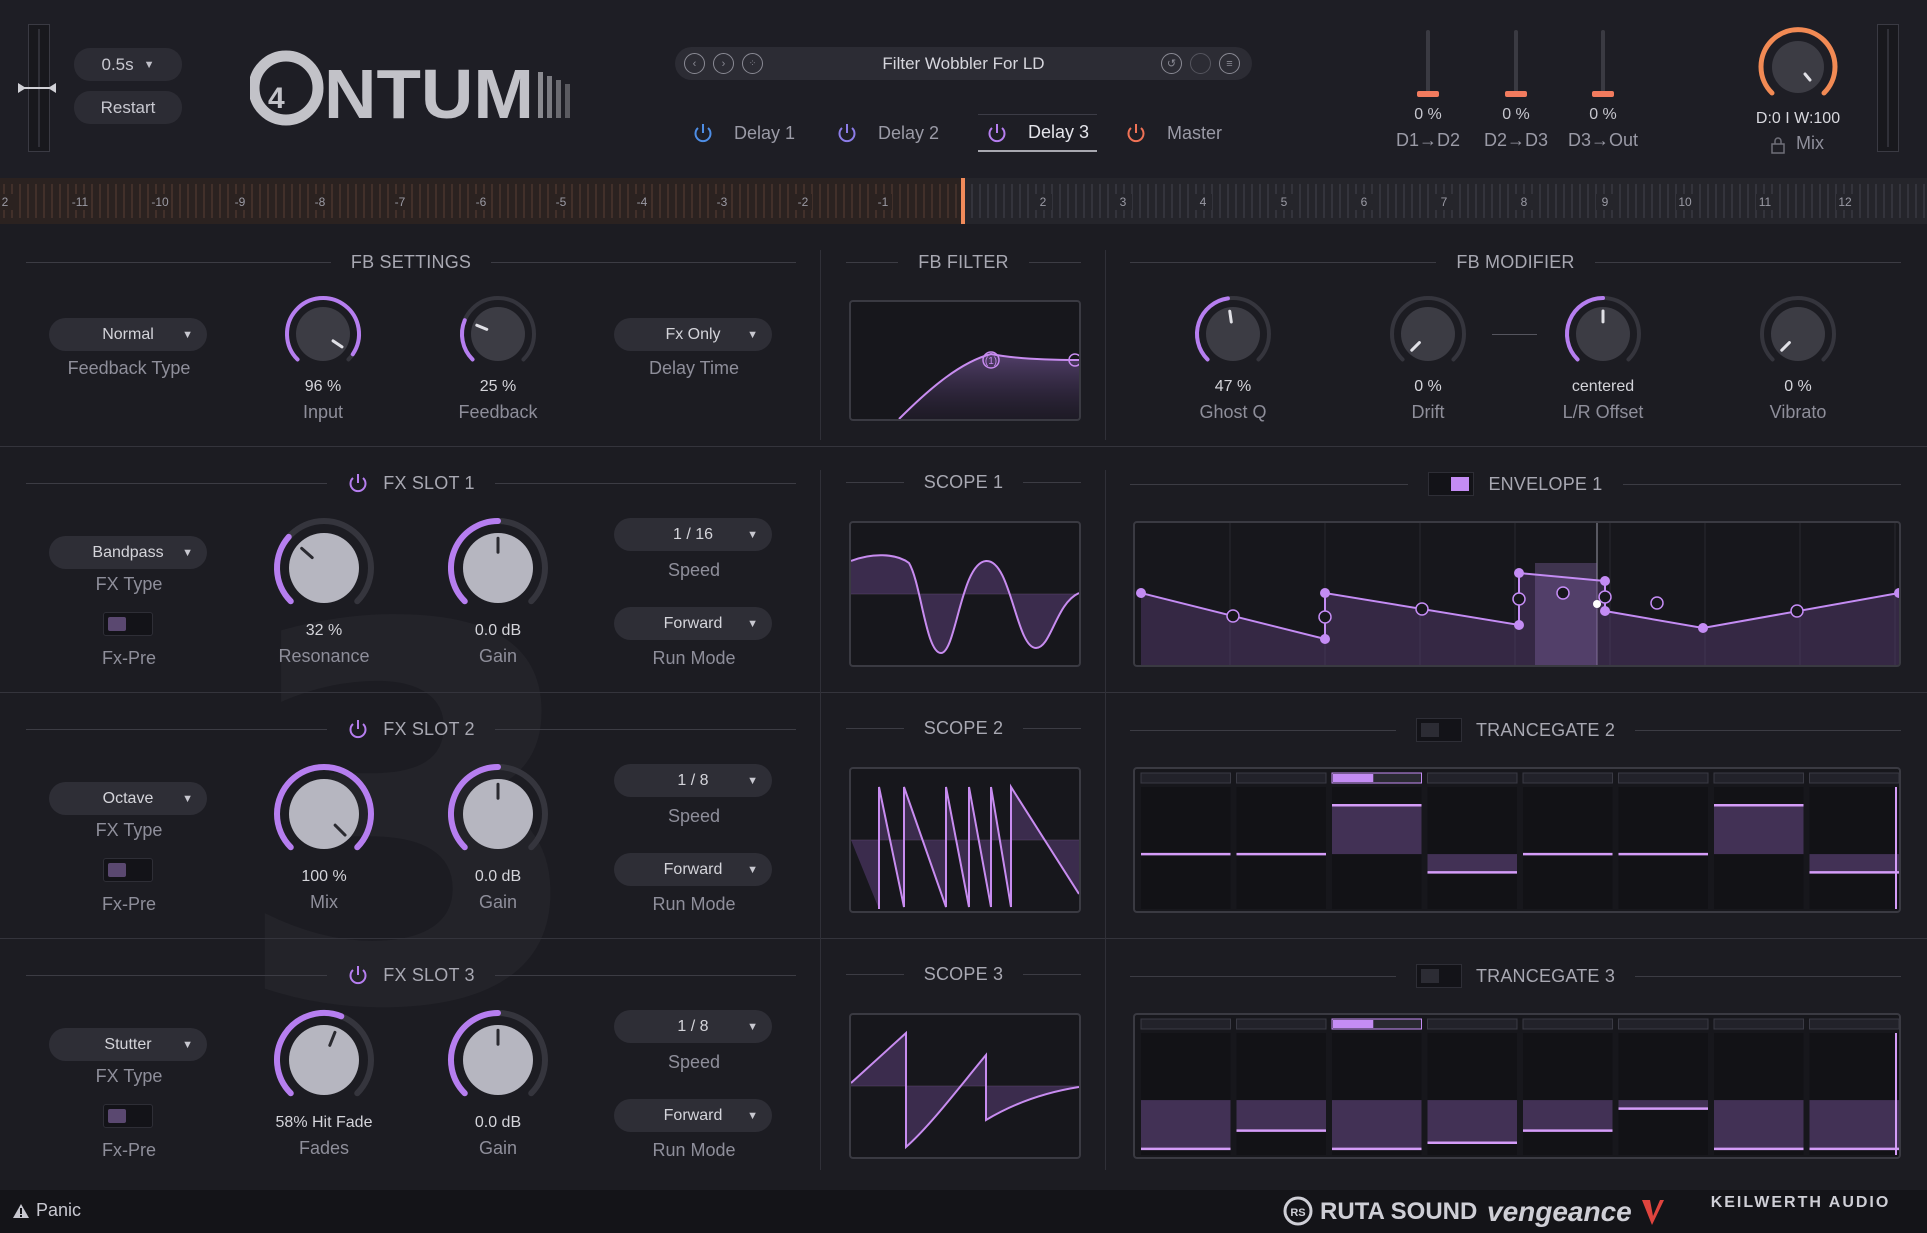 The width and height of the screenshot is (1927, 1233). What do you see at coordinates (1171, 63) in the screenshot?
I see `undo-icon: ↺` at bounding box center [1171, 63].